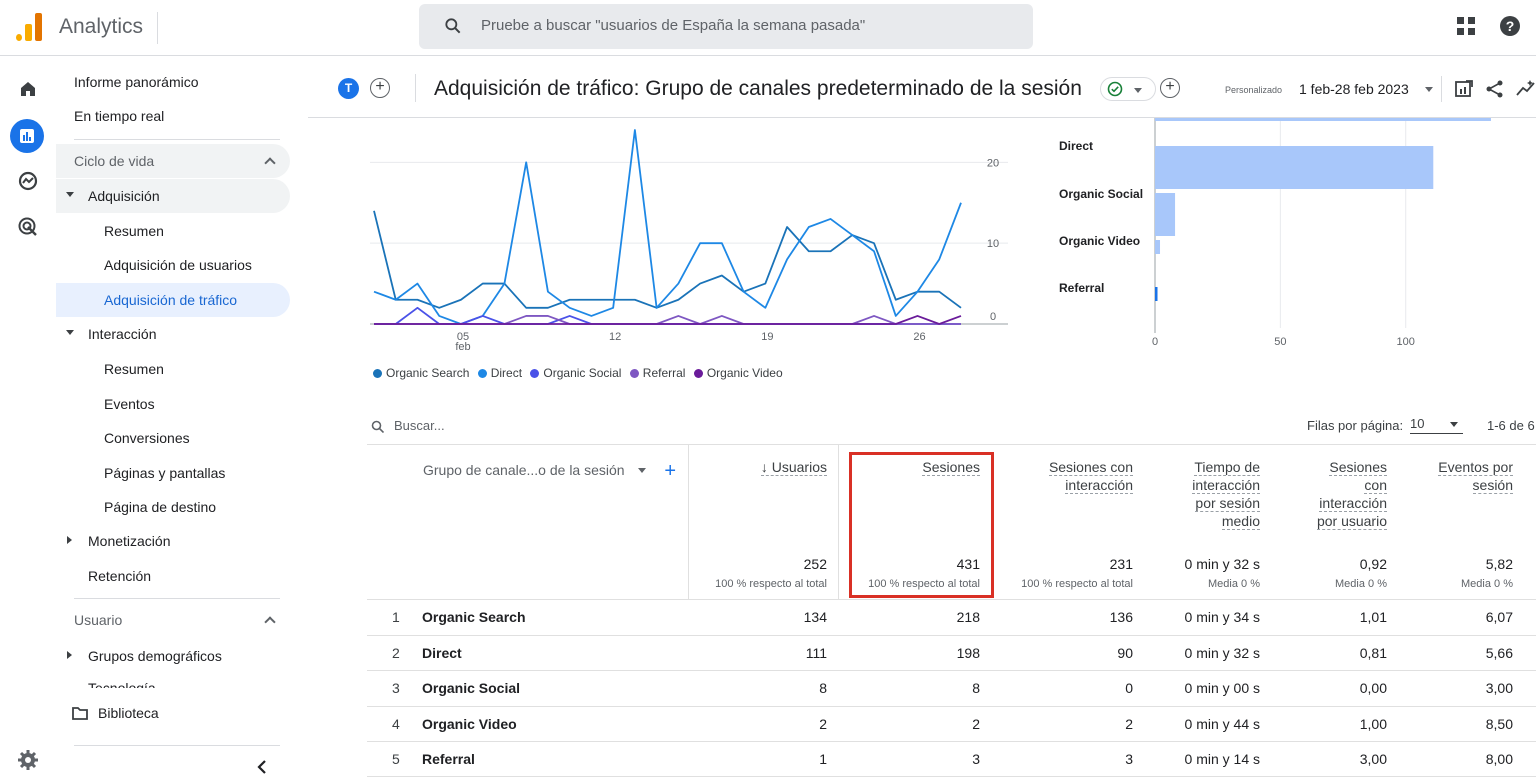 The height and width of the screenshot is (780, 1536). I want to click on legend-item: Referral, so click(657, 373).